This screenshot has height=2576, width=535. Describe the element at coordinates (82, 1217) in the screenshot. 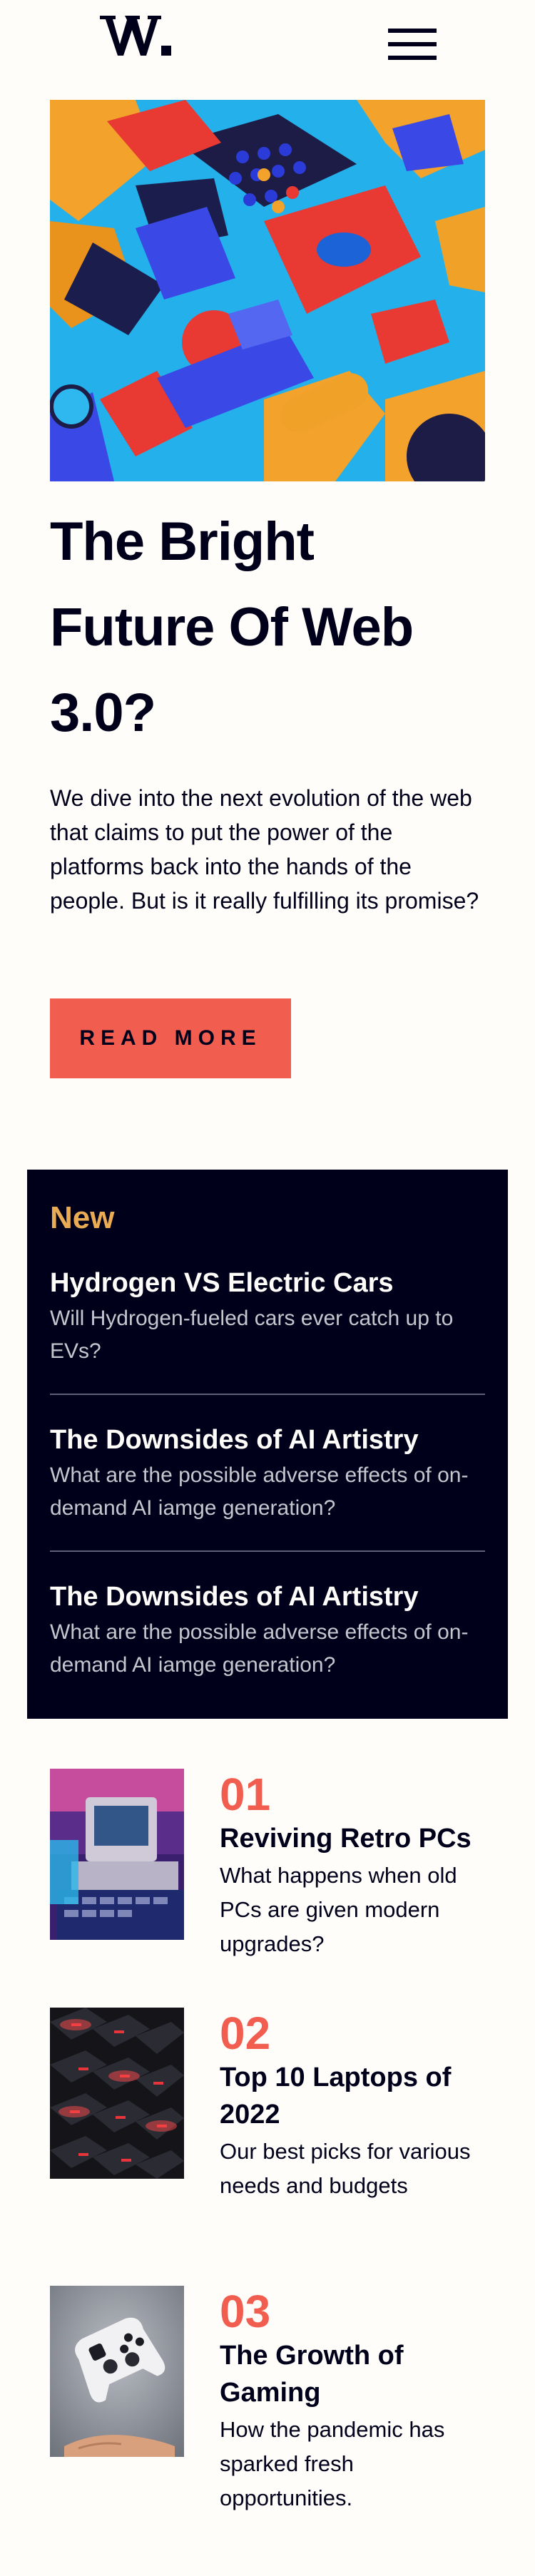

I see `new-heading: New` at that location.